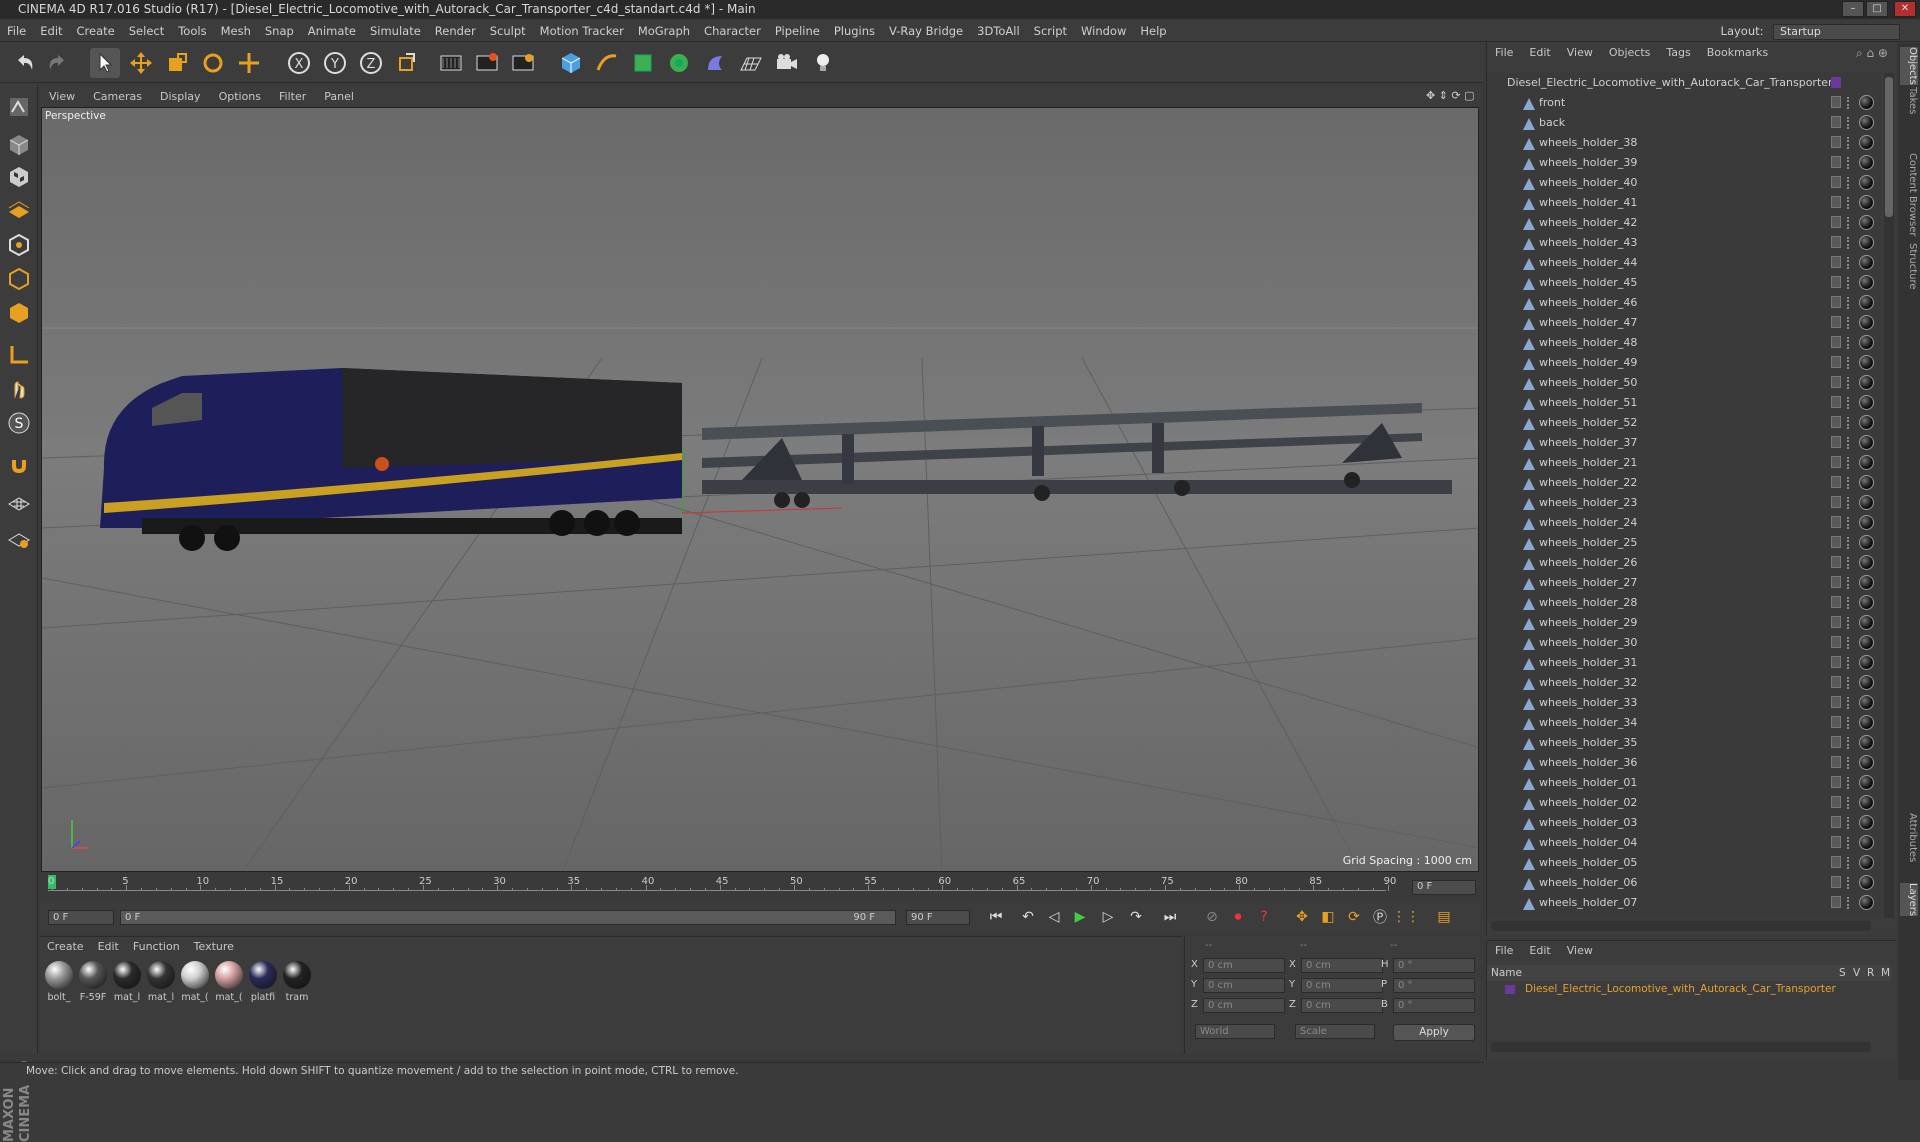  What do you see at coordinates (1342, 1005) in the screenshot?
I see `coord-field: 0 cm` at bounding box center [1342, 1005].